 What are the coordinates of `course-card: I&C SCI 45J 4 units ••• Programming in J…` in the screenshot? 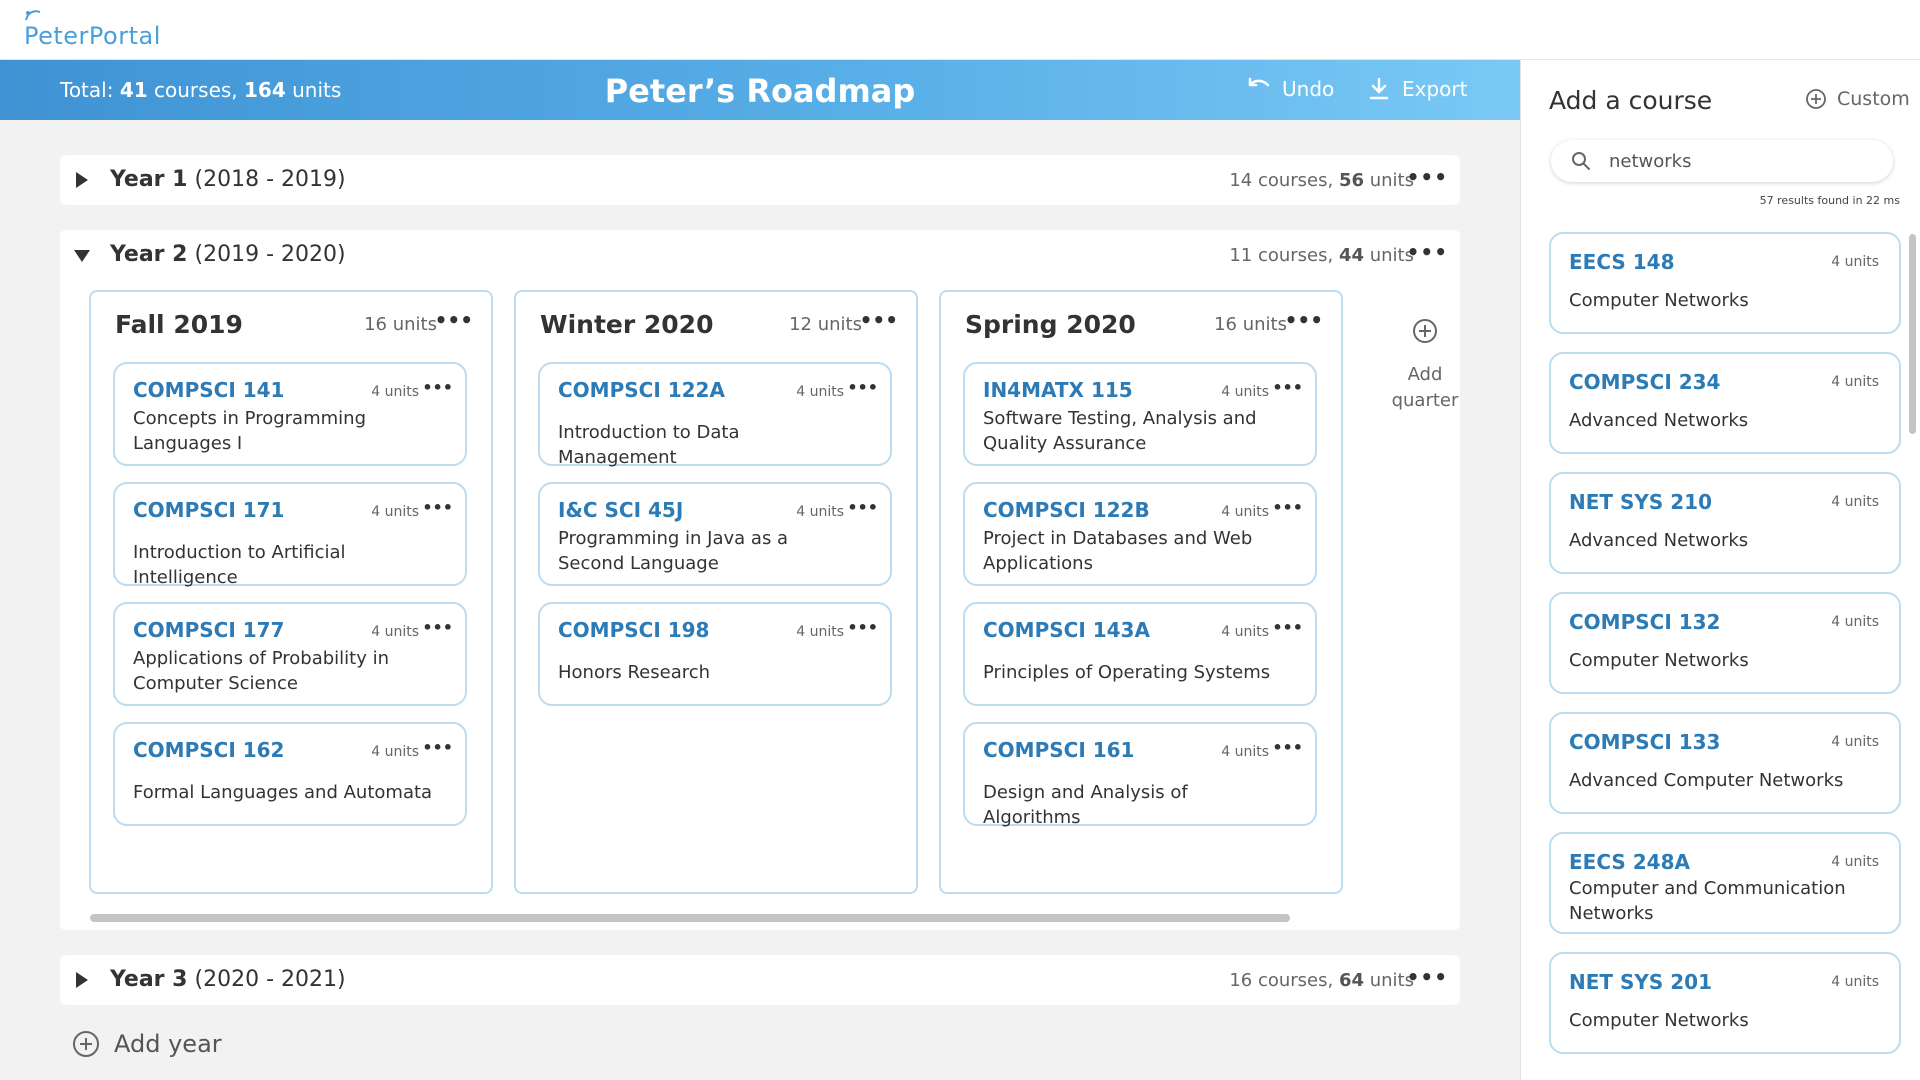 It's located at (715, 534).